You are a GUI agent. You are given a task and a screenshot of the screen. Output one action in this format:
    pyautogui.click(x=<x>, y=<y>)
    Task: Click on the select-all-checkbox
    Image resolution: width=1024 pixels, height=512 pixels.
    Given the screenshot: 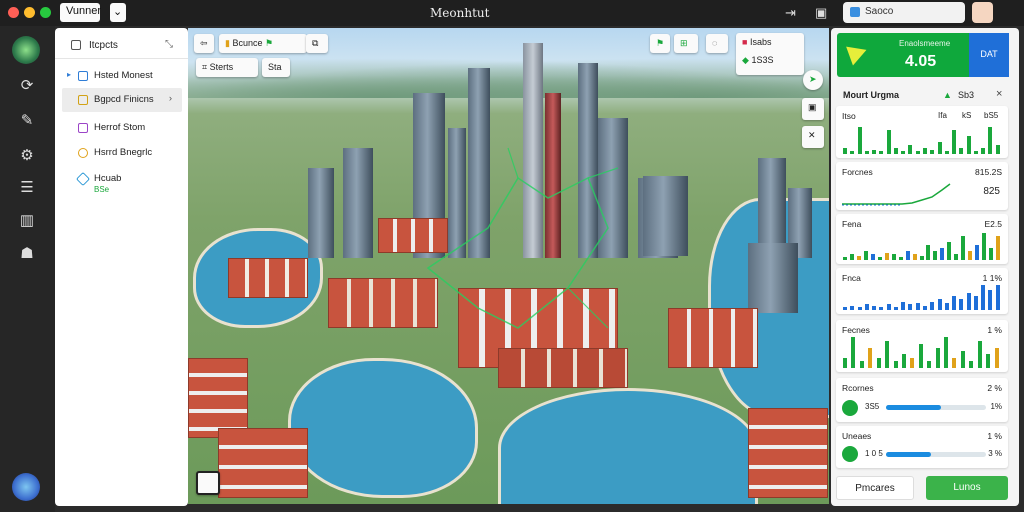 What is the action you would take?
    pyautogui.click(x=76, y=45)
    